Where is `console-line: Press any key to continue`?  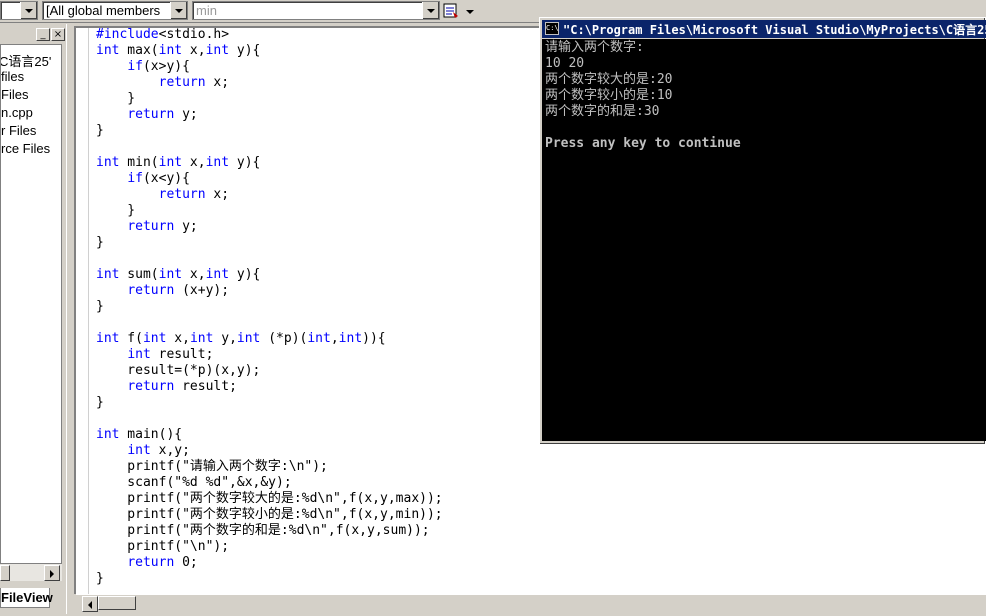
console-line: Press any key to continue is located at coordinates (643, 143).